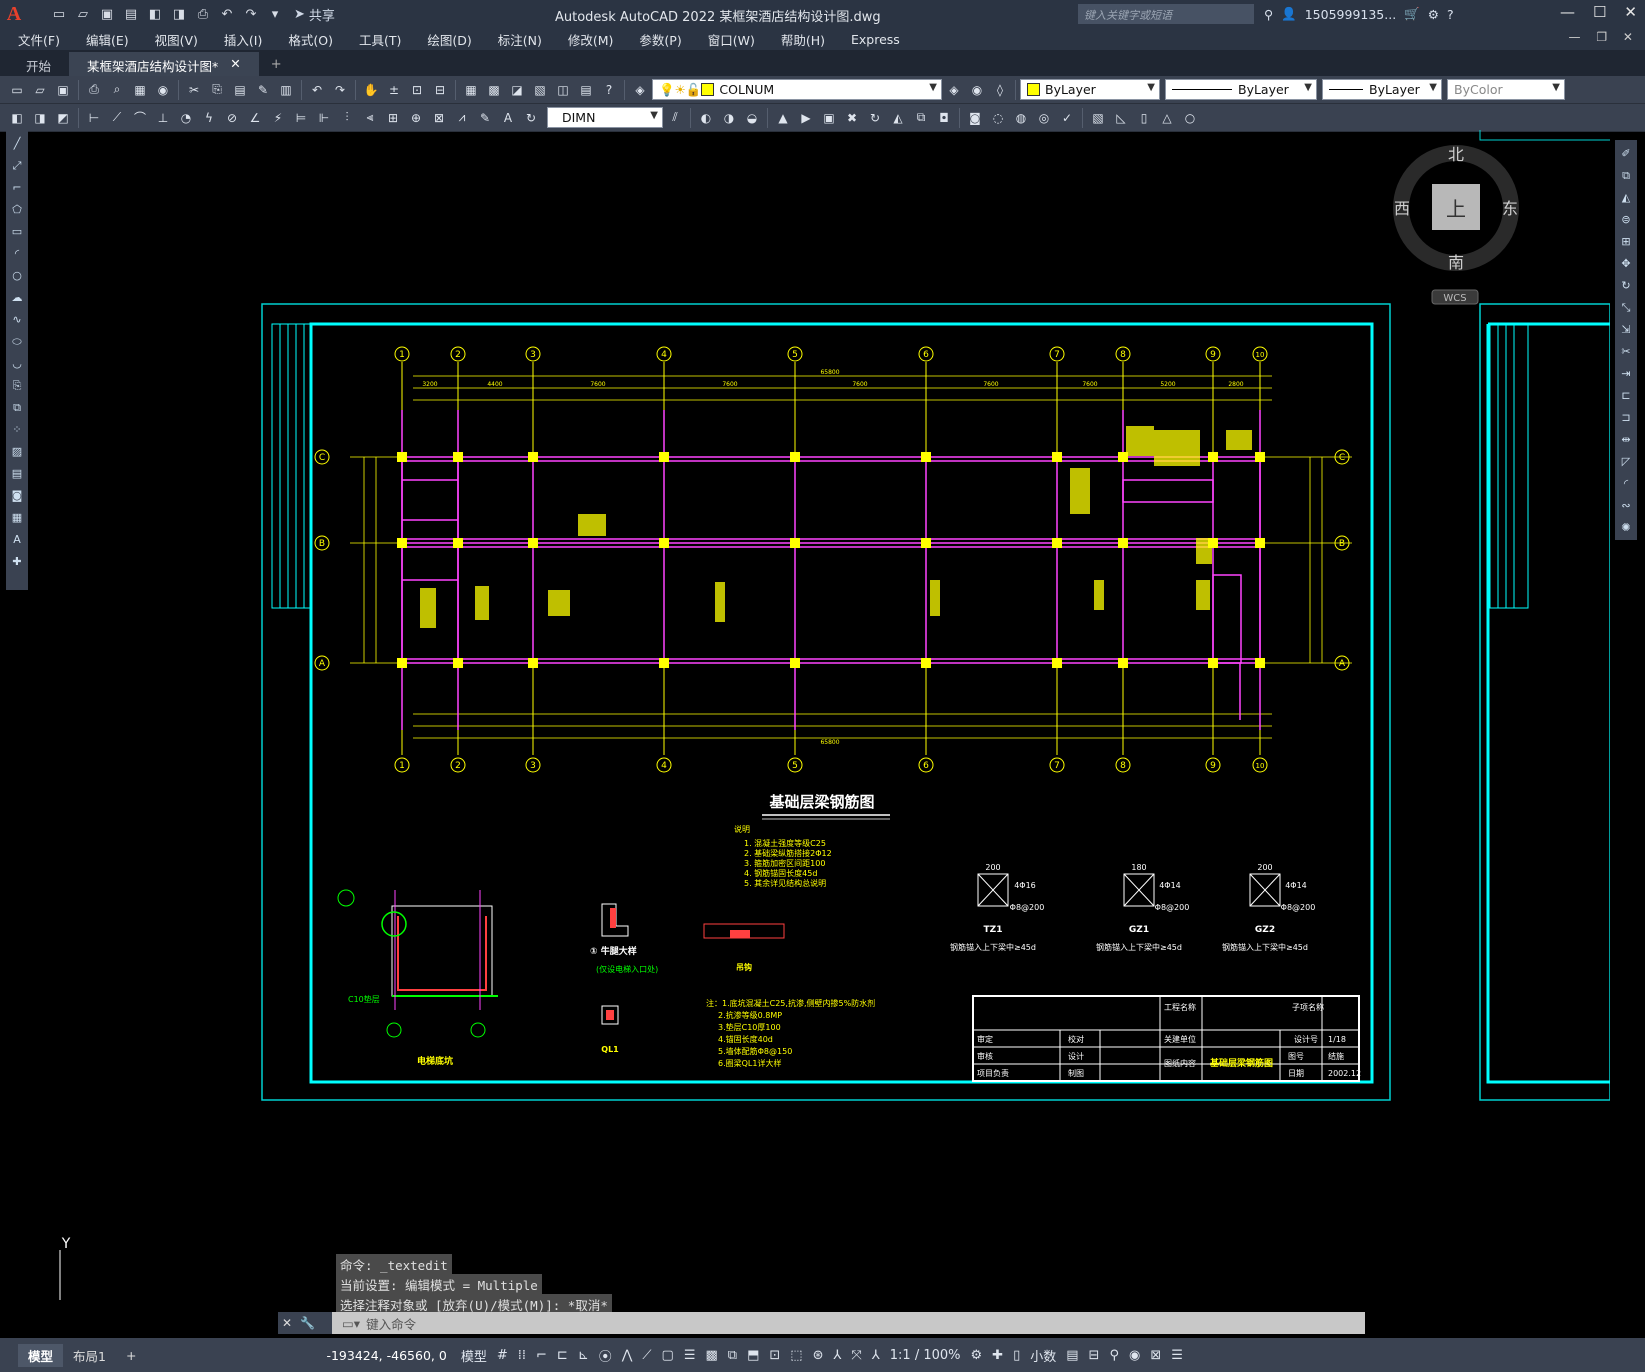  What do you see at coordinates (1412, 14) in the screenshot?
I see `cart-icon: 🛒` at bounding box center [1412, 14].